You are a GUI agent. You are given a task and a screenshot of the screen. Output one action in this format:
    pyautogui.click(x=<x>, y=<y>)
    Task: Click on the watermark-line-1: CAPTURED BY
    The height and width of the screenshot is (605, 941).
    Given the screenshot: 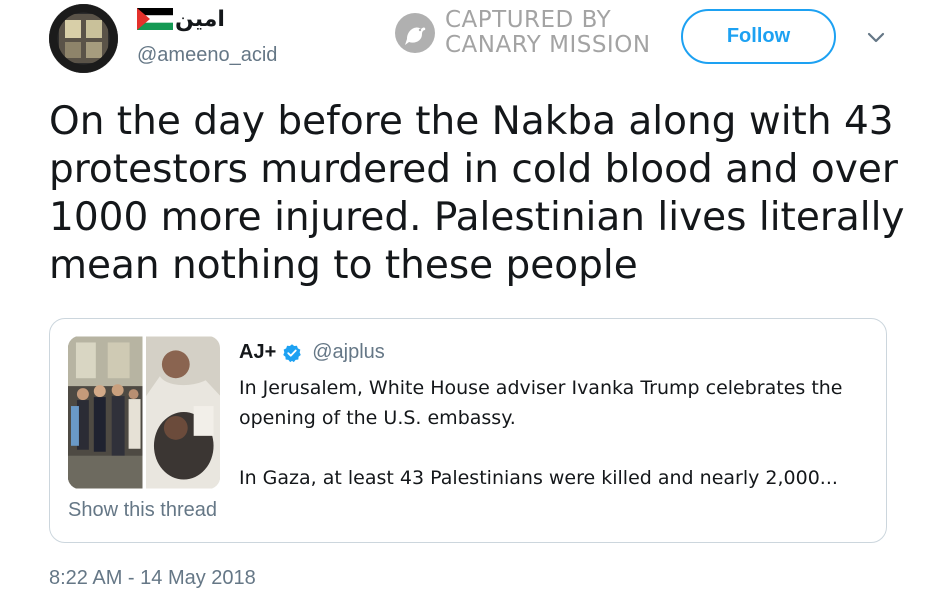 What is the action you would take?
    pyautogui.click(x=528, y=20)
    